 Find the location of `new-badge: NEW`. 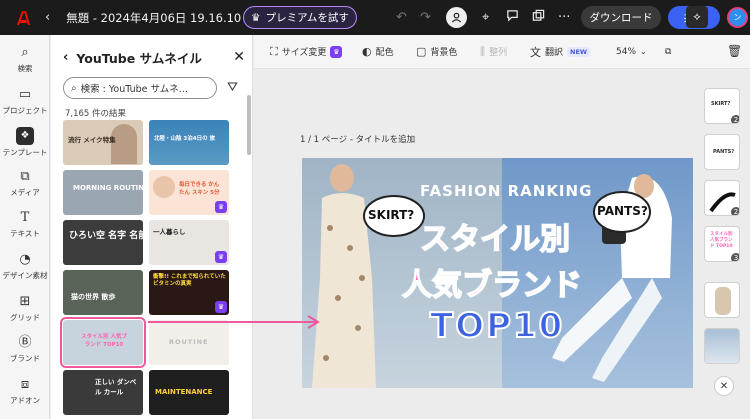

new-badge: NEW is located at coordinates (579, 51).